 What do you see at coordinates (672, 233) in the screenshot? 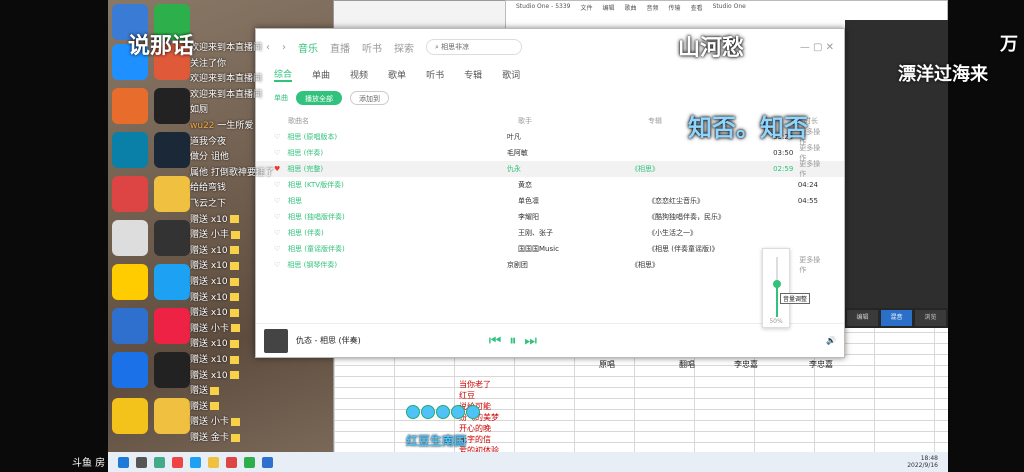
I see `song-album: 《小生活之一》` at bounding box center [672, 233].